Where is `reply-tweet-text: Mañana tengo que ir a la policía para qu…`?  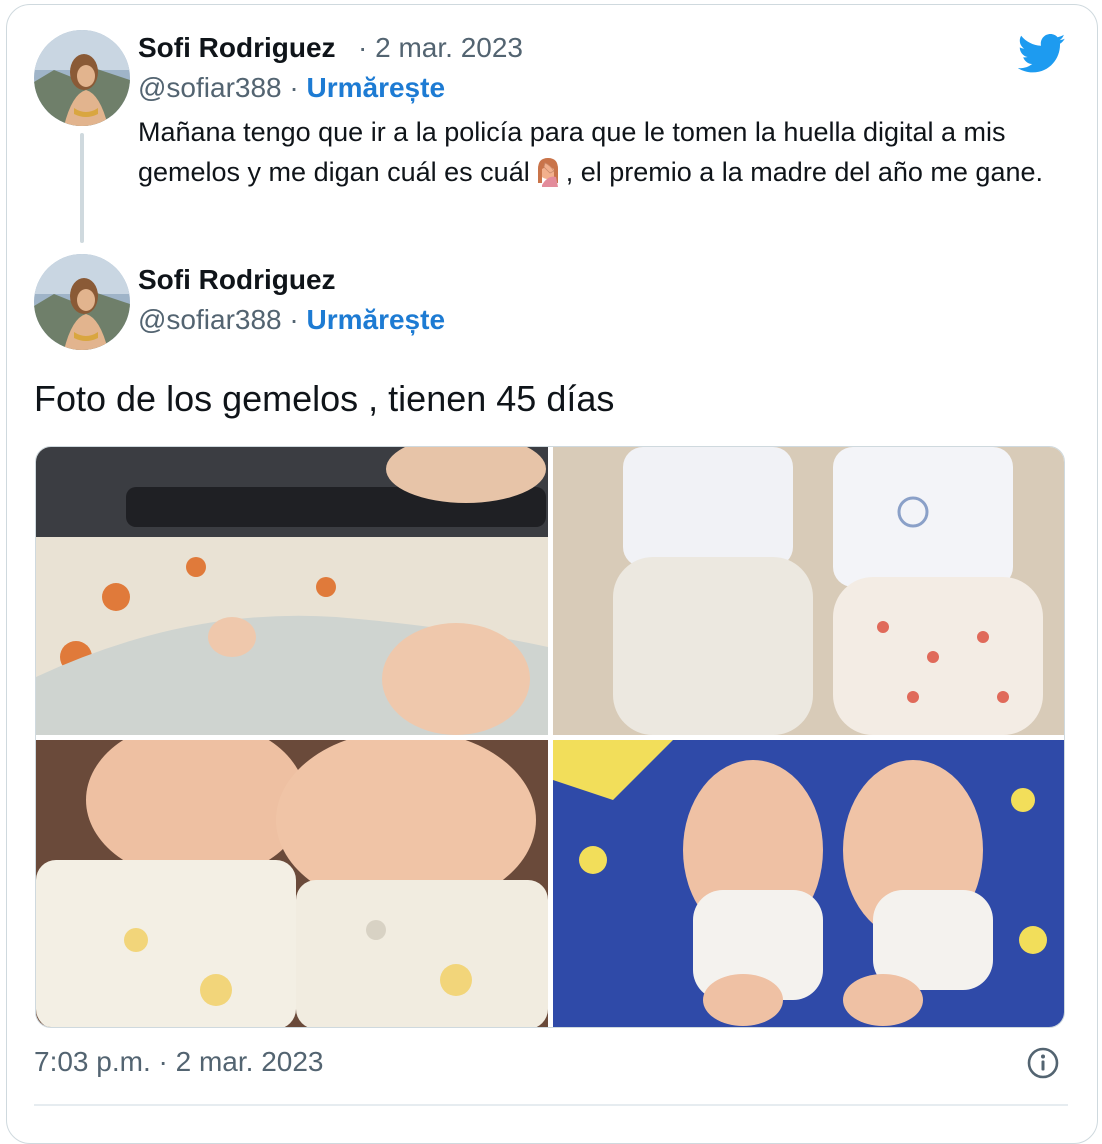
reply-tweet-text: Mañana tengo que ir a la policía para qu… is located at coordinates (608, 152).